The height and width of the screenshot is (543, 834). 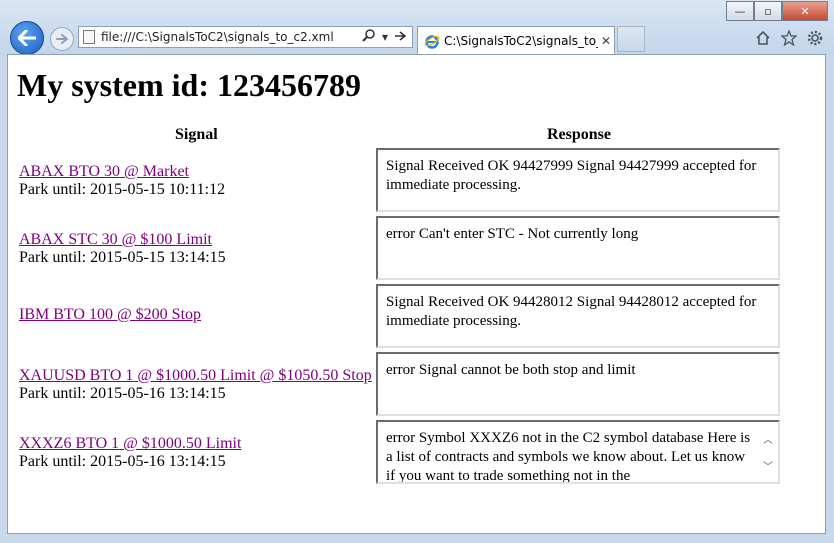 I want to click on signal-cell: IBM BTO 100 @ $200 Stop, so click(x=110, y=315).